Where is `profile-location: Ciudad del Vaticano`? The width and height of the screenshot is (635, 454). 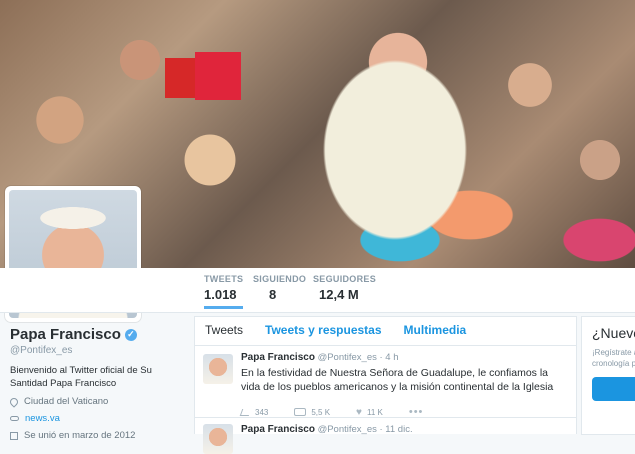 profile-location: Ciudad del Vaticano is located at coordinates (96, 401).